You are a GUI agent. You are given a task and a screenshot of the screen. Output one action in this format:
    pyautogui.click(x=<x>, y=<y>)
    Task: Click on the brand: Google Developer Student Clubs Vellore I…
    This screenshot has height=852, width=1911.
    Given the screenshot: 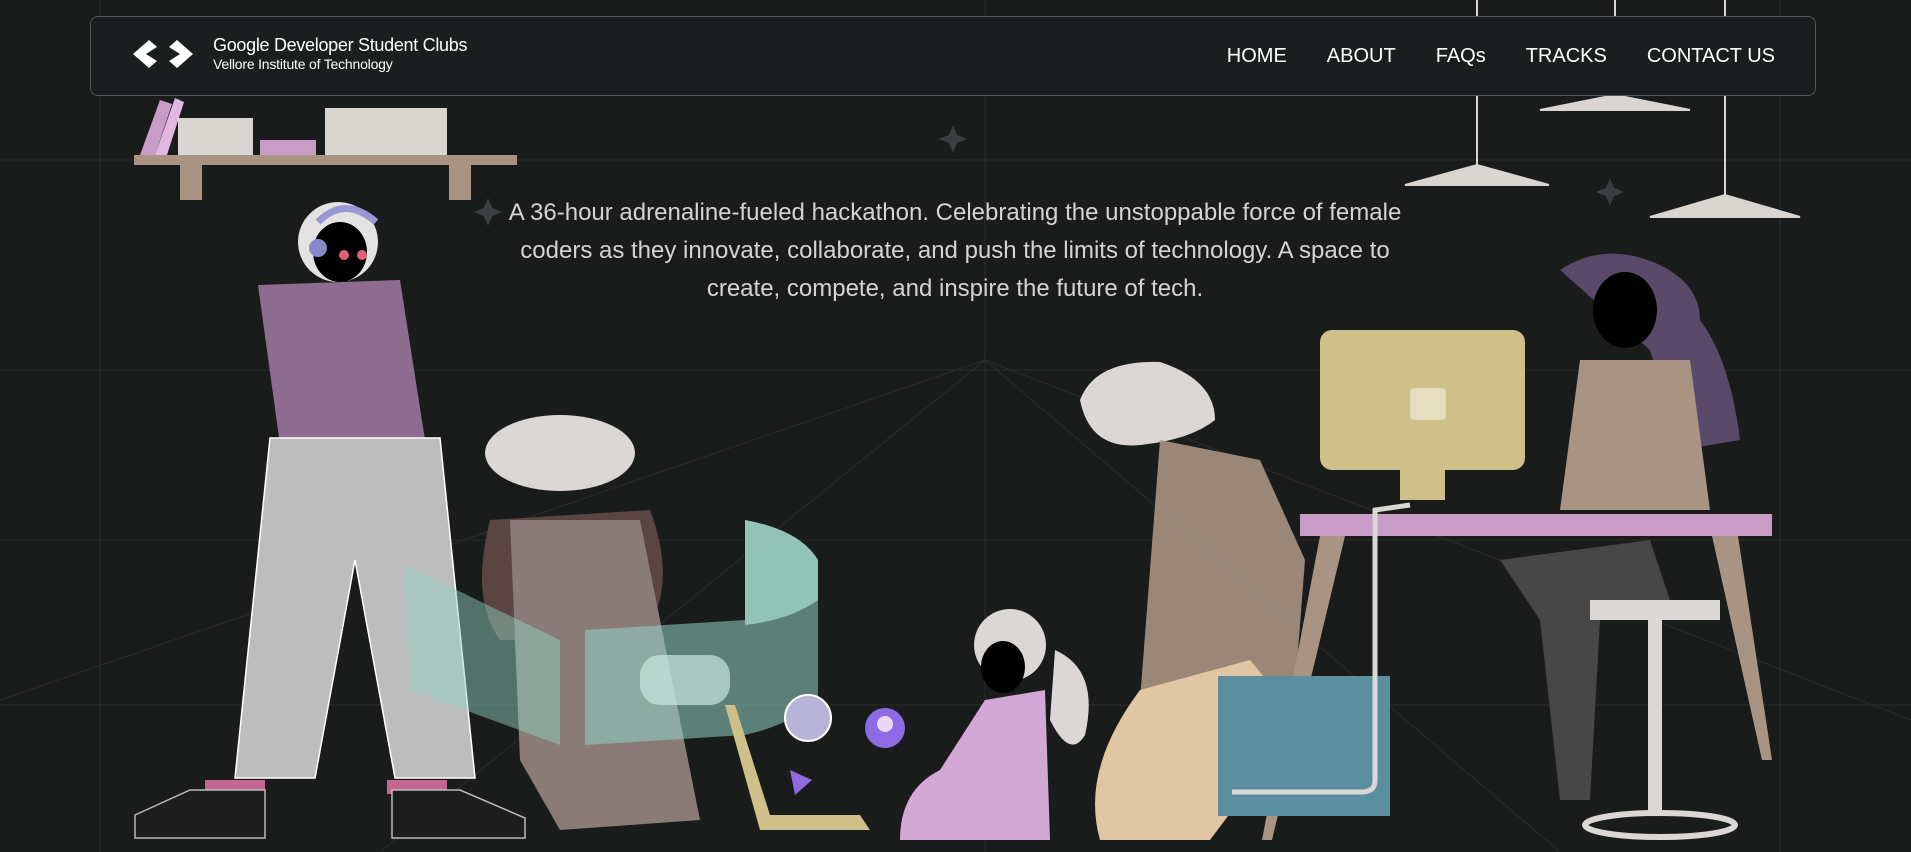 What is the action you would take?
    pyautogui.click(x=299, y=53)
    